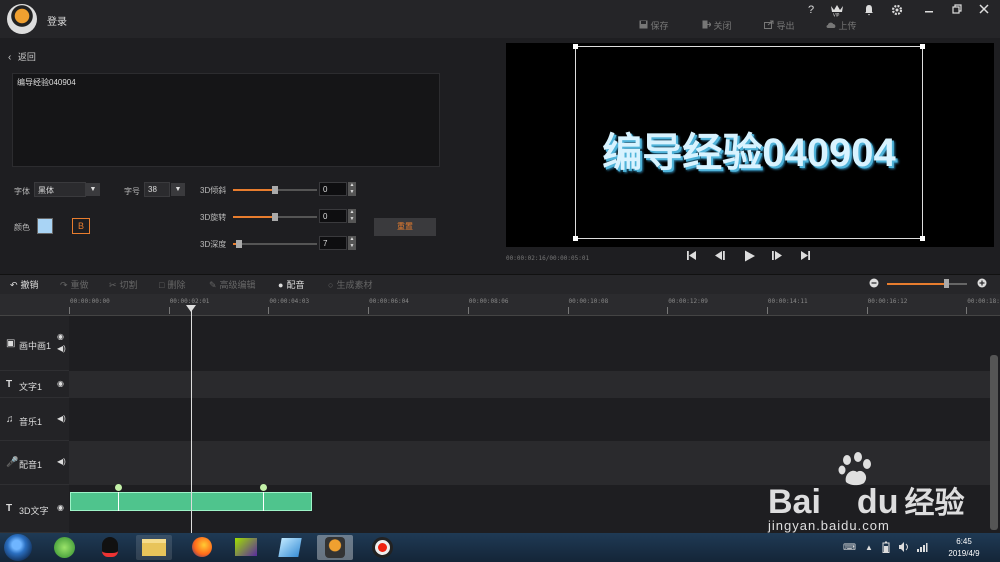  Describe the element at coordinates (389, 301) in the screenshot. I see `ruler-tick-label: 00:00:06:04` at that location.